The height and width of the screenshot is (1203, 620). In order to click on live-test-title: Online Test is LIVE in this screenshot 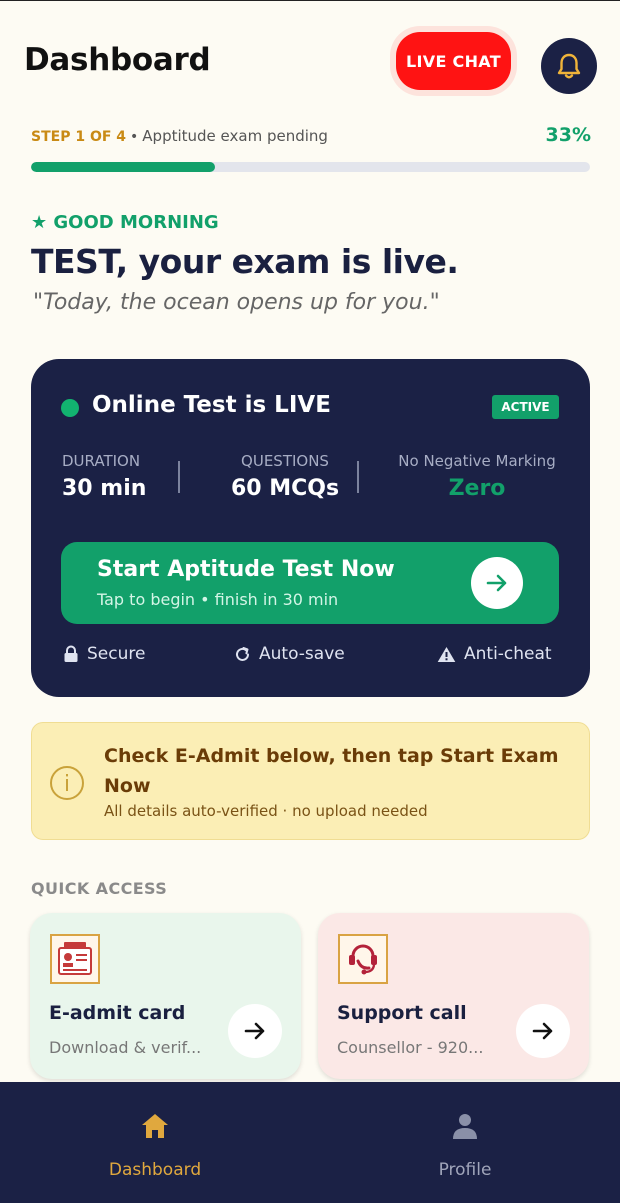, I will do `click(211, 405)`.